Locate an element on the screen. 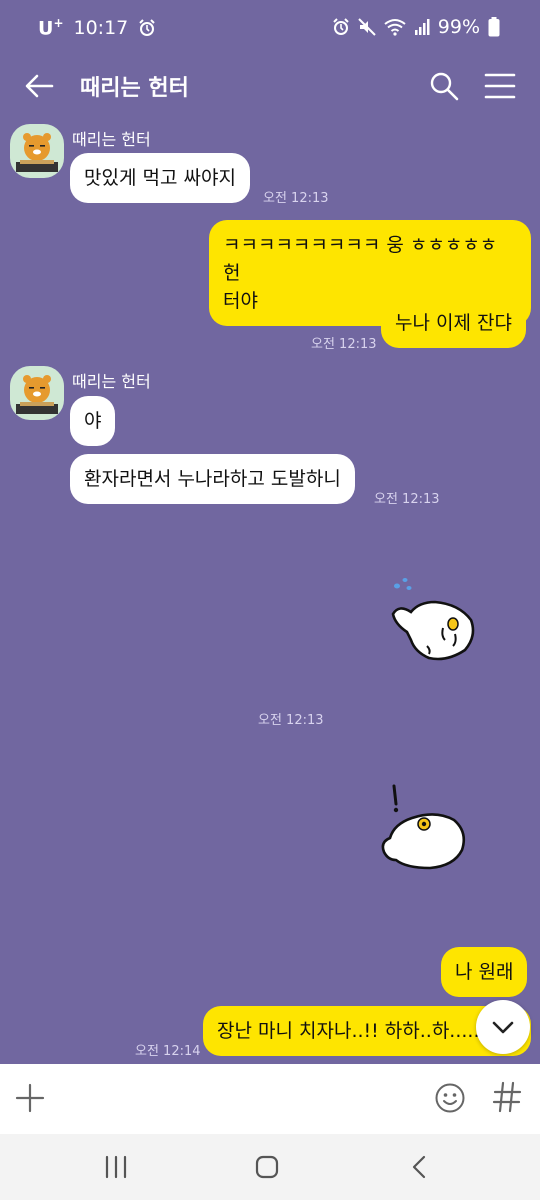  message-bubble-incoming: 환자라면서 누나라하고 도발하니 is located at coordinates (212, 479).